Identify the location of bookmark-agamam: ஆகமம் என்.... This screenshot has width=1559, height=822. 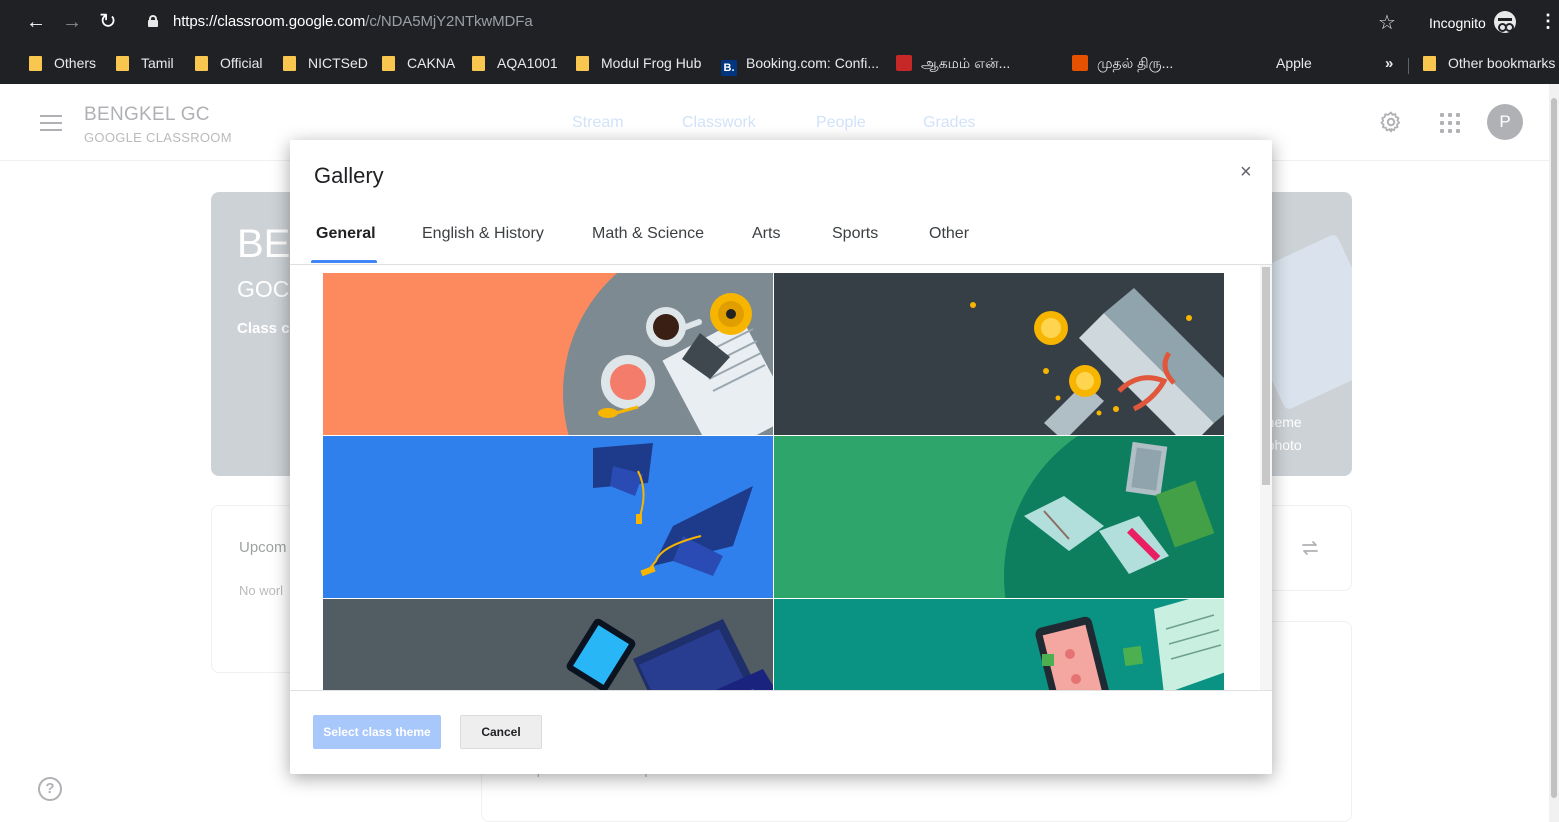
(953, 64).